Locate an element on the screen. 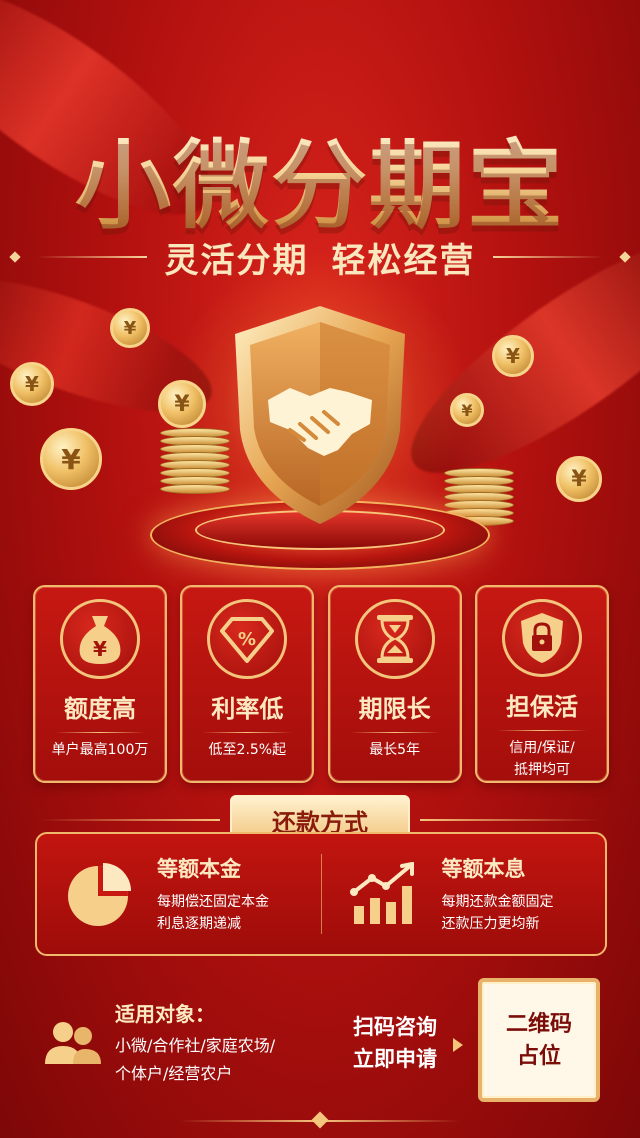  hourglass-icon is located at coordinates (394, 639).